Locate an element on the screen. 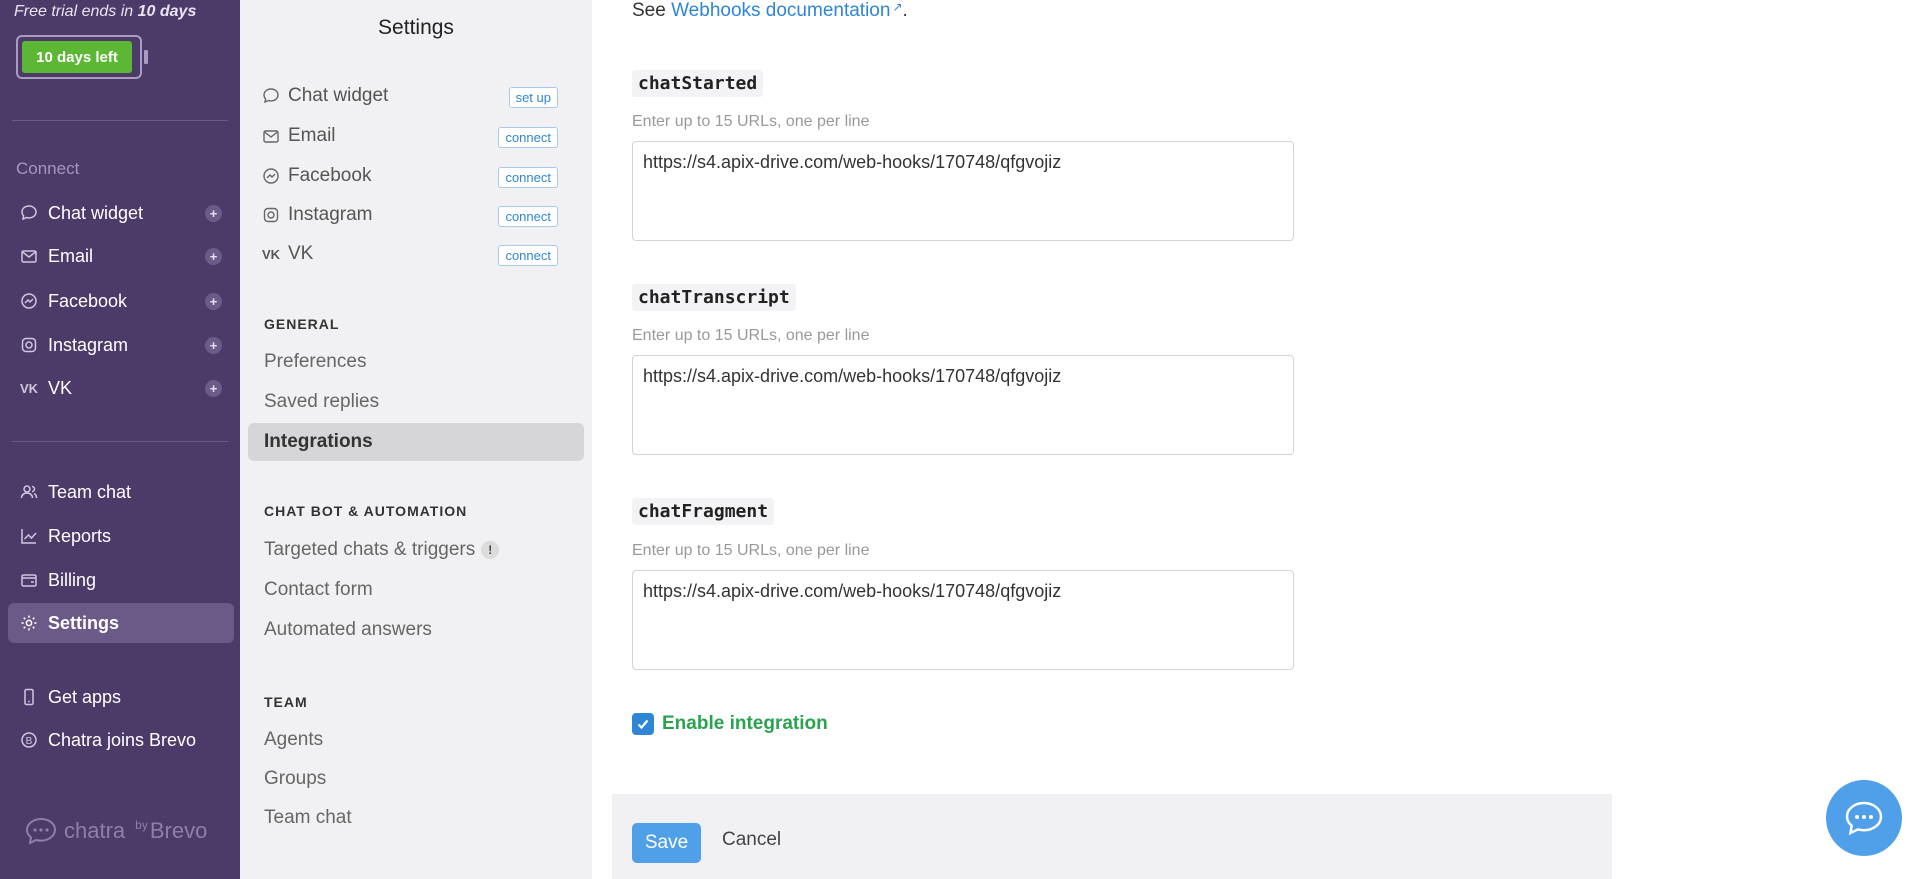  svg-text: B is located at coordinates (29, 741).